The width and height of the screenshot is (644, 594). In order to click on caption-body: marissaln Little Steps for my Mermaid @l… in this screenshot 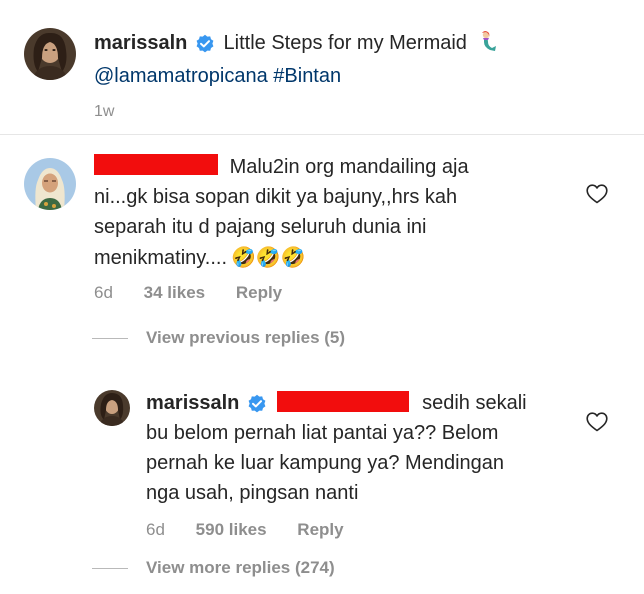, I will do `click(354, 74)`.